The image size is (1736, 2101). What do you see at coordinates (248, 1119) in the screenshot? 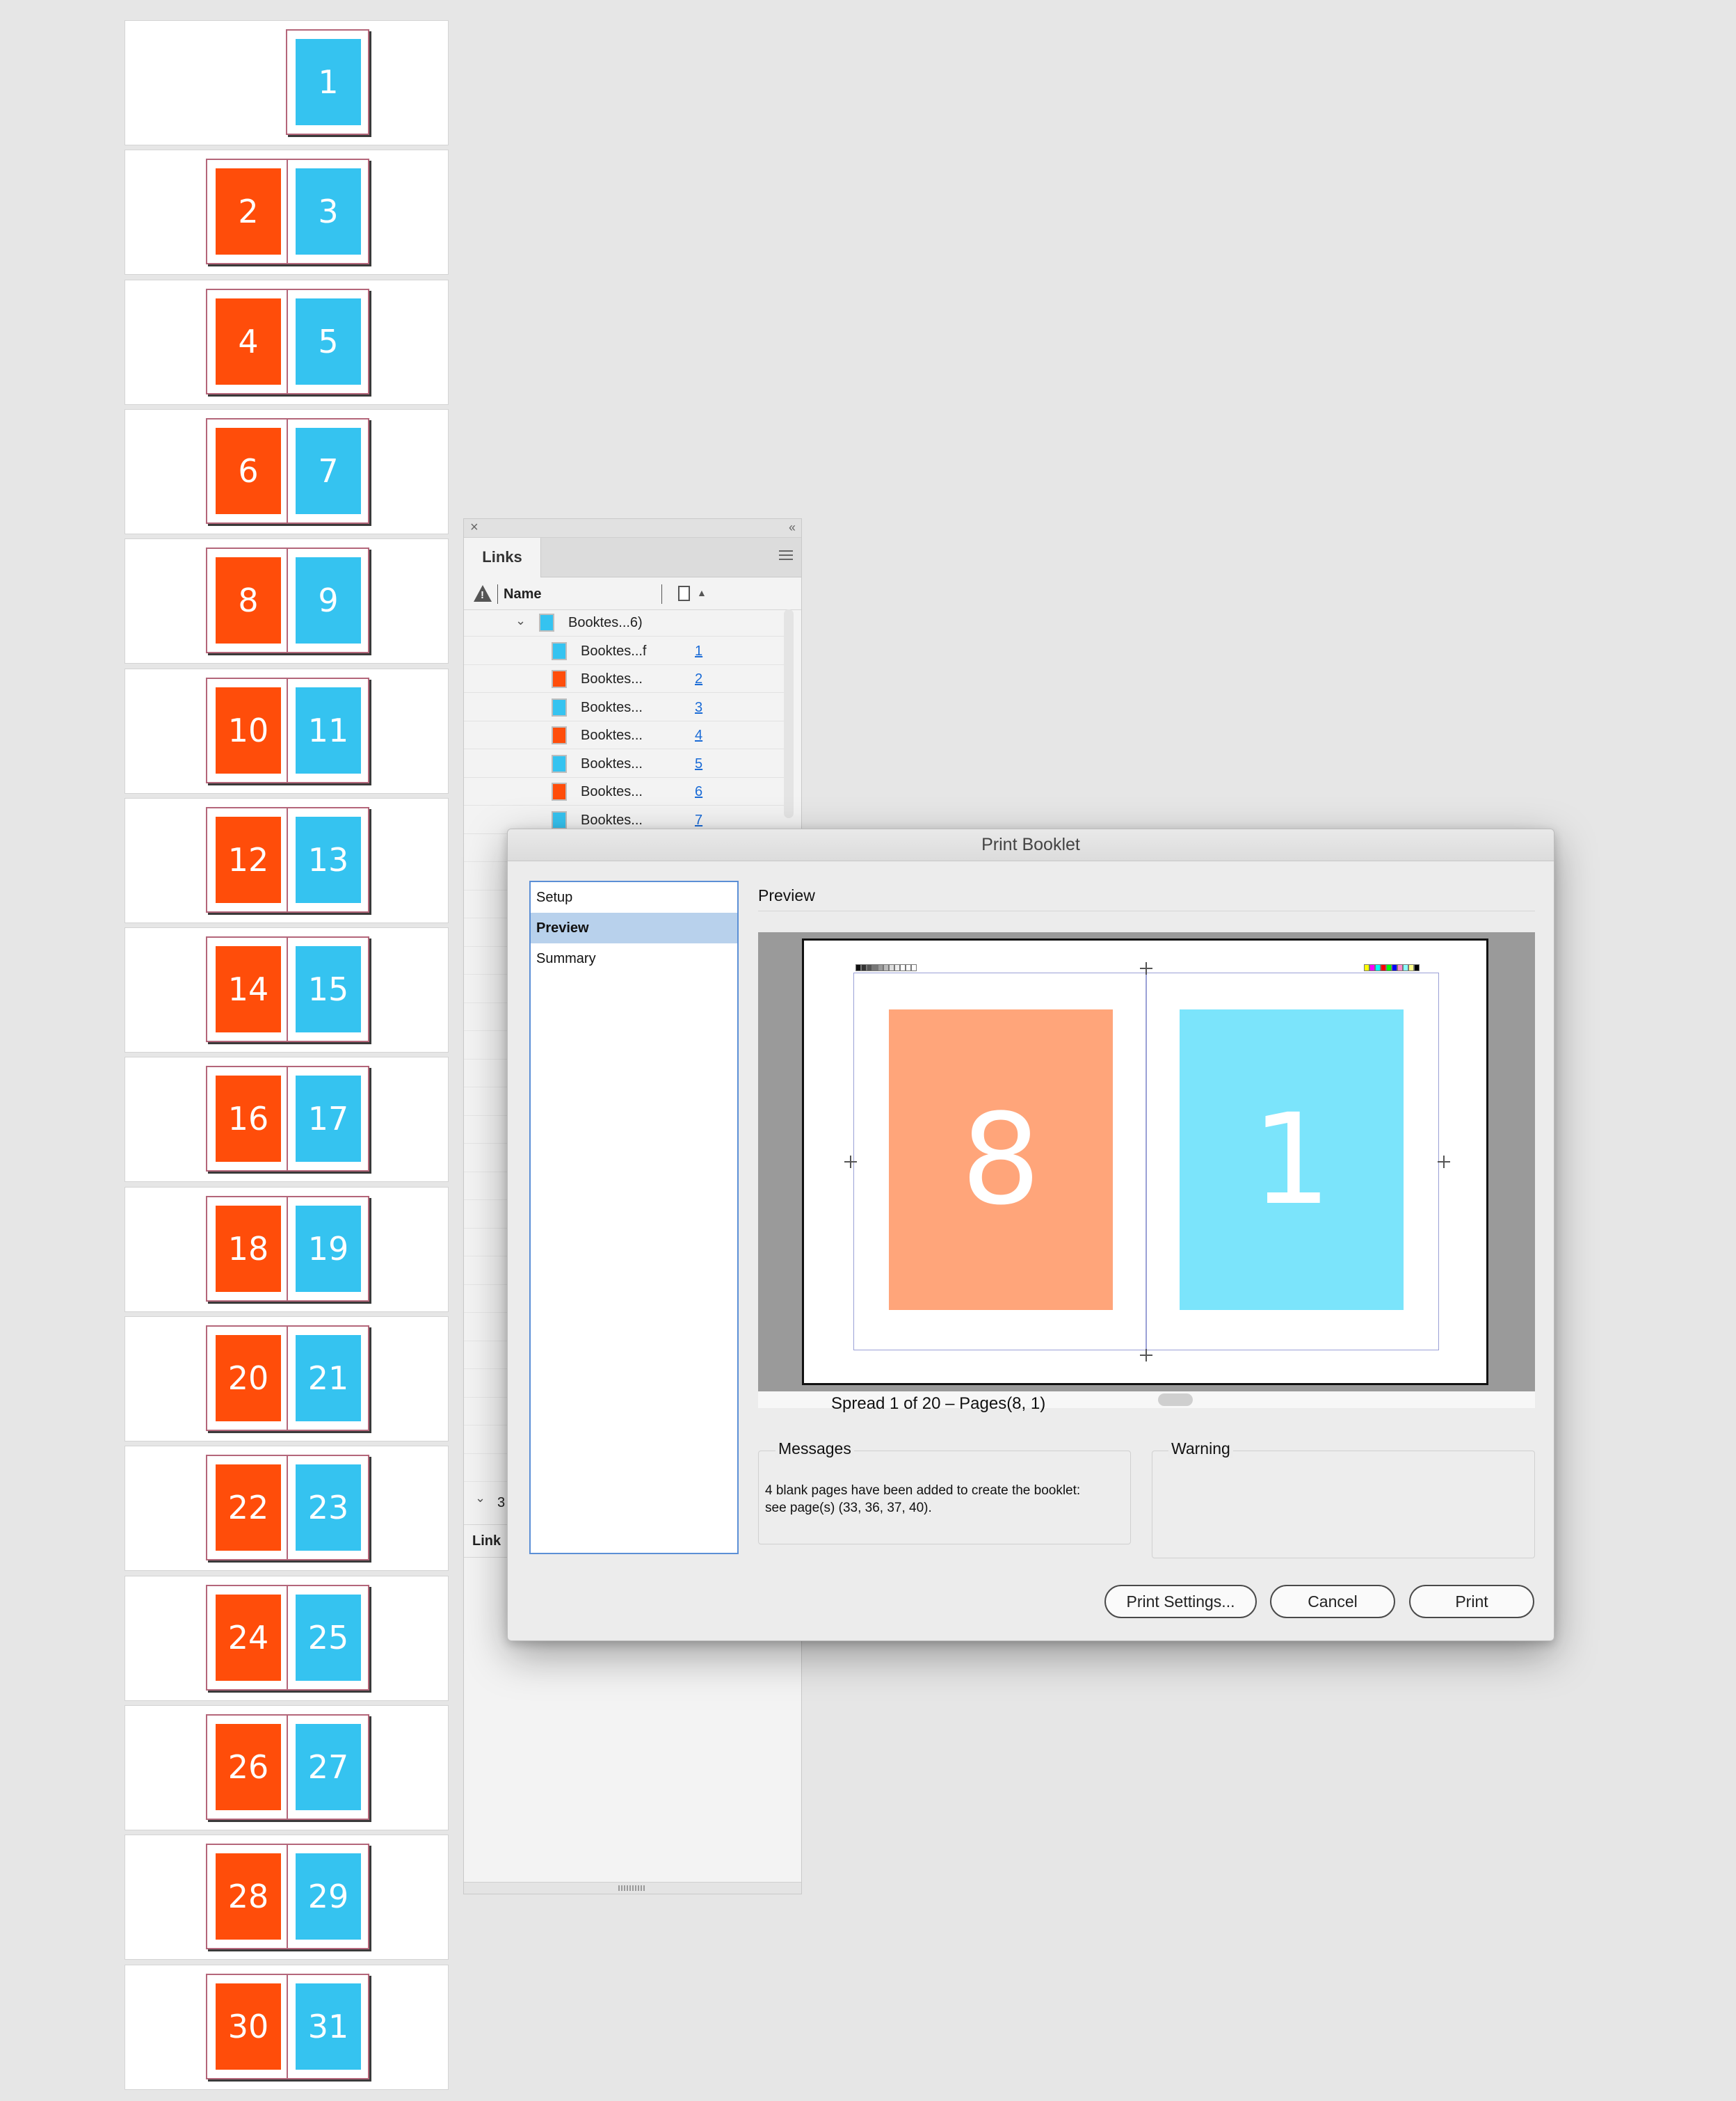
I see `page-thumbnail: 16` at bounding box center [248, 1119].